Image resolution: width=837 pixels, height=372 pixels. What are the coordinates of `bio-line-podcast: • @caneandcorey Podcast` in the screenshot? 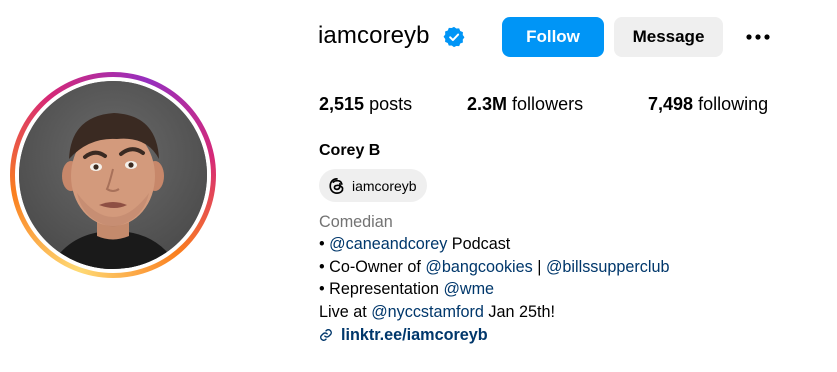 It's located at (494, 244).